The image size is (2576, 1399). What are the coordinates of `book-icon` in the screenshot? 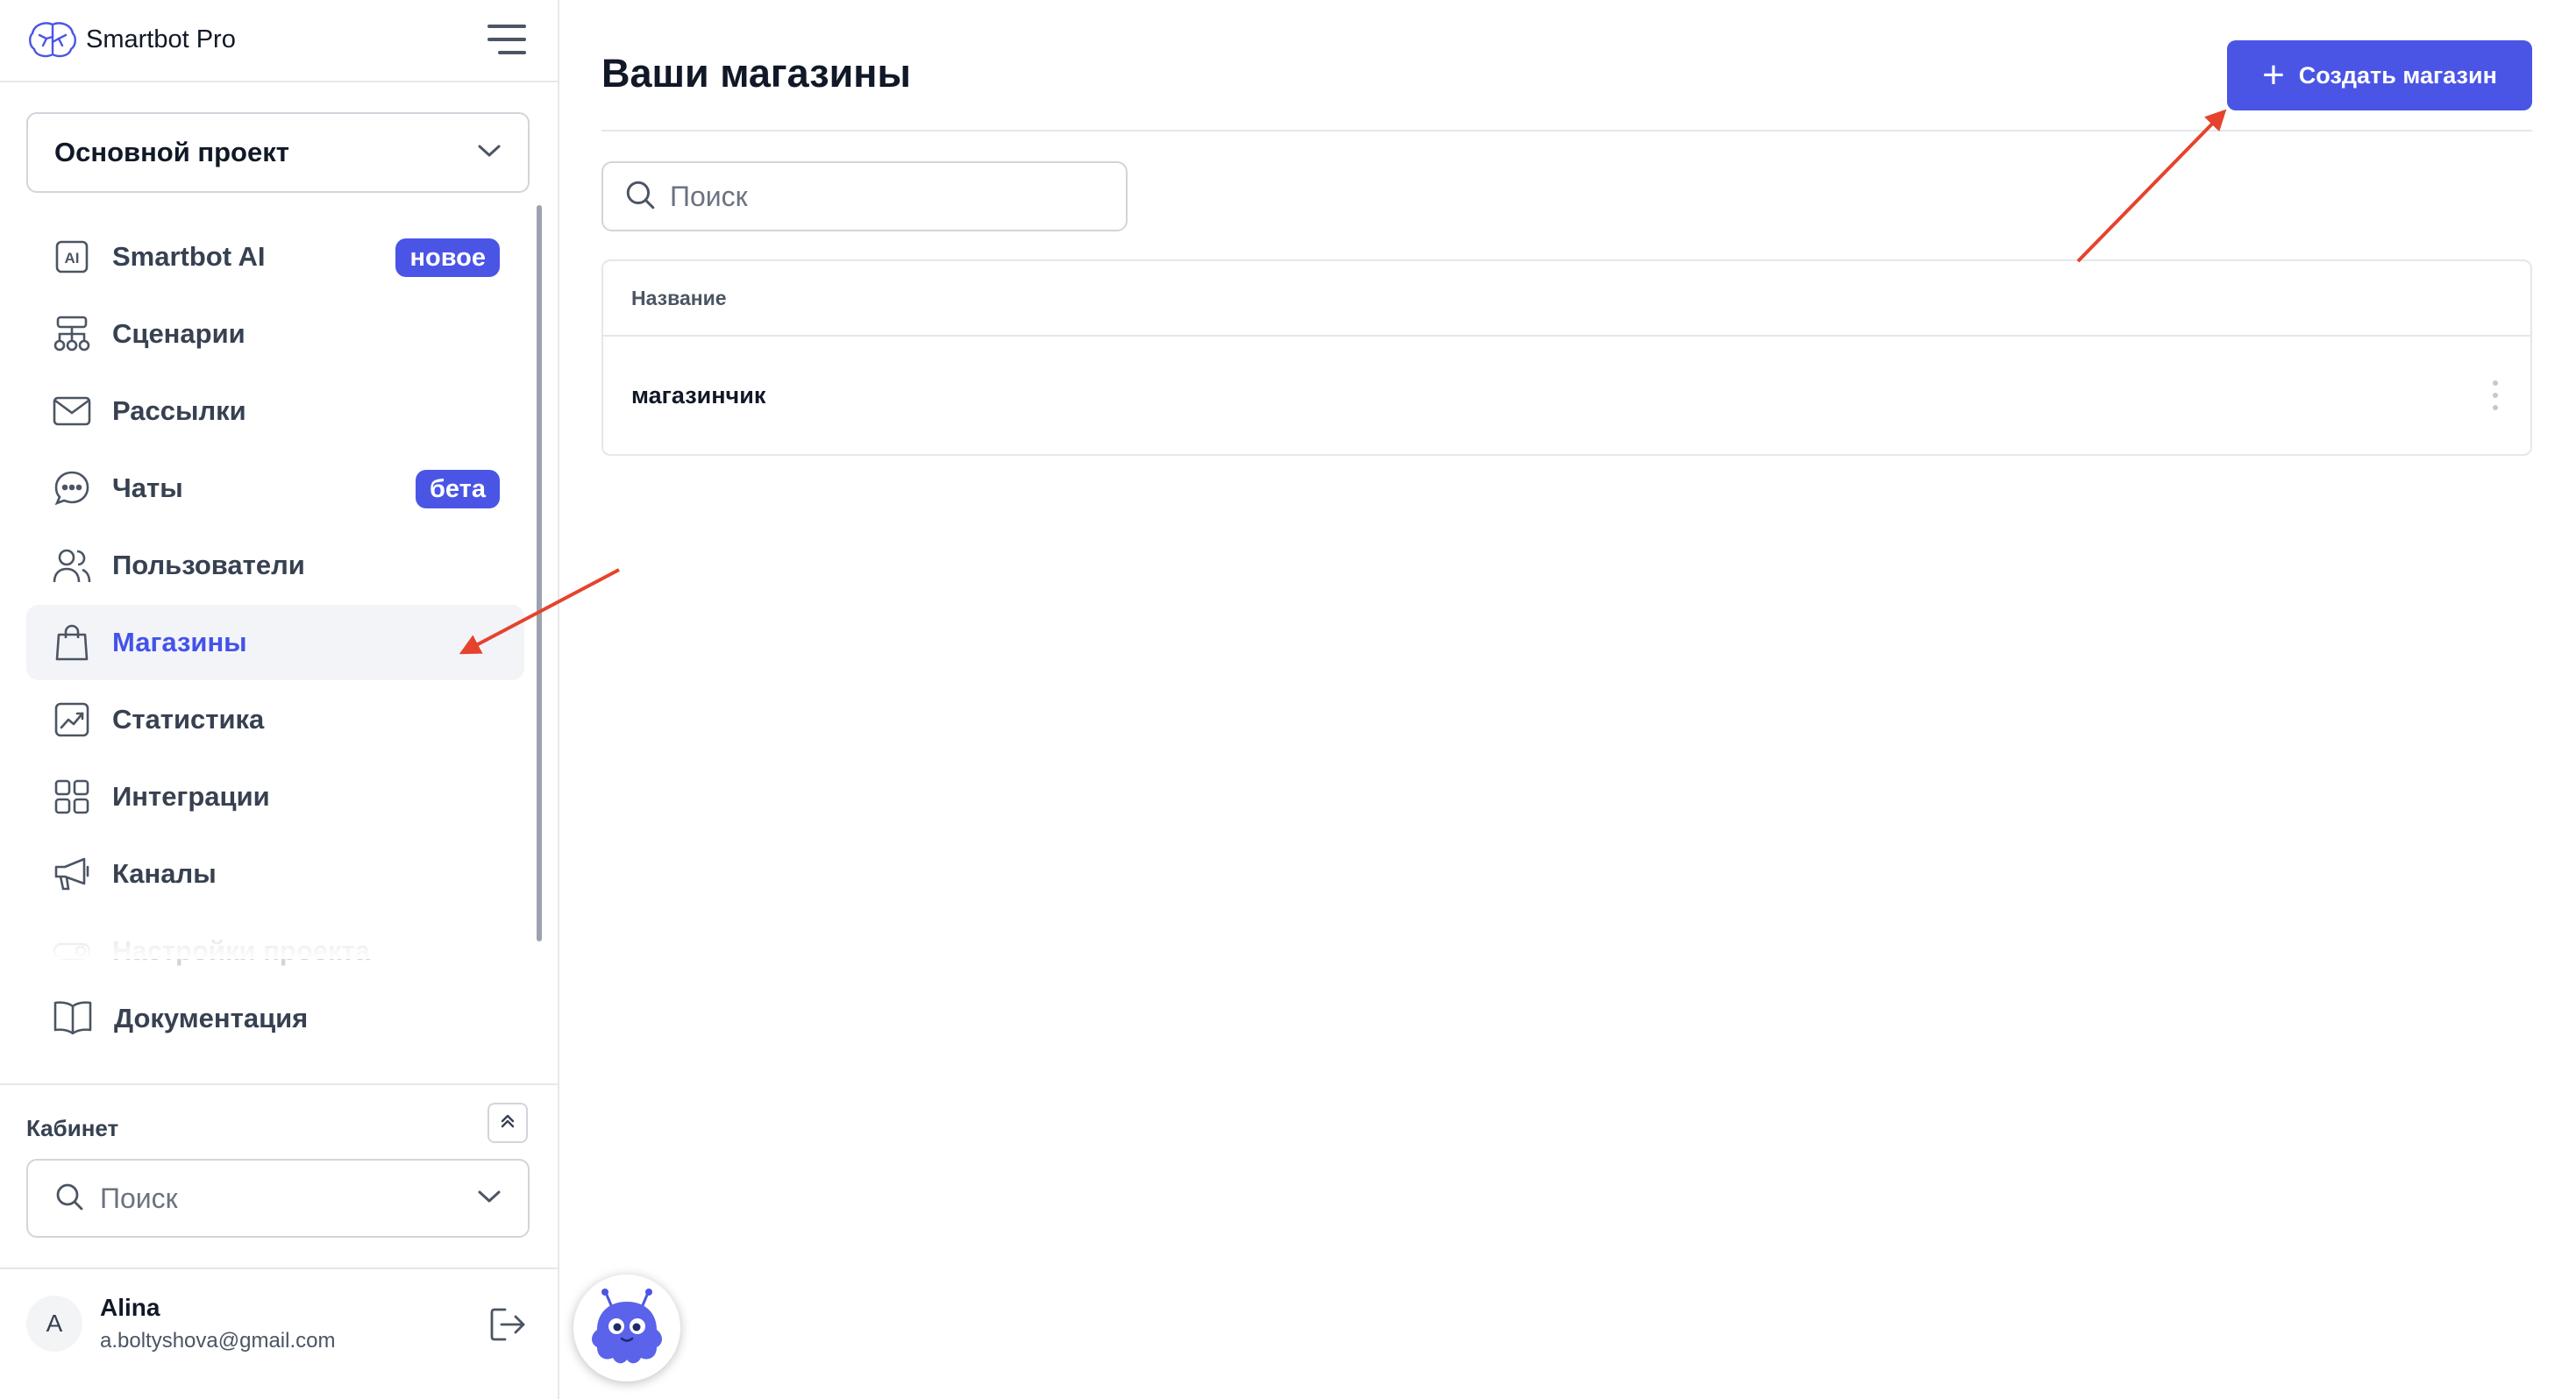 It's located at (73, 1019).